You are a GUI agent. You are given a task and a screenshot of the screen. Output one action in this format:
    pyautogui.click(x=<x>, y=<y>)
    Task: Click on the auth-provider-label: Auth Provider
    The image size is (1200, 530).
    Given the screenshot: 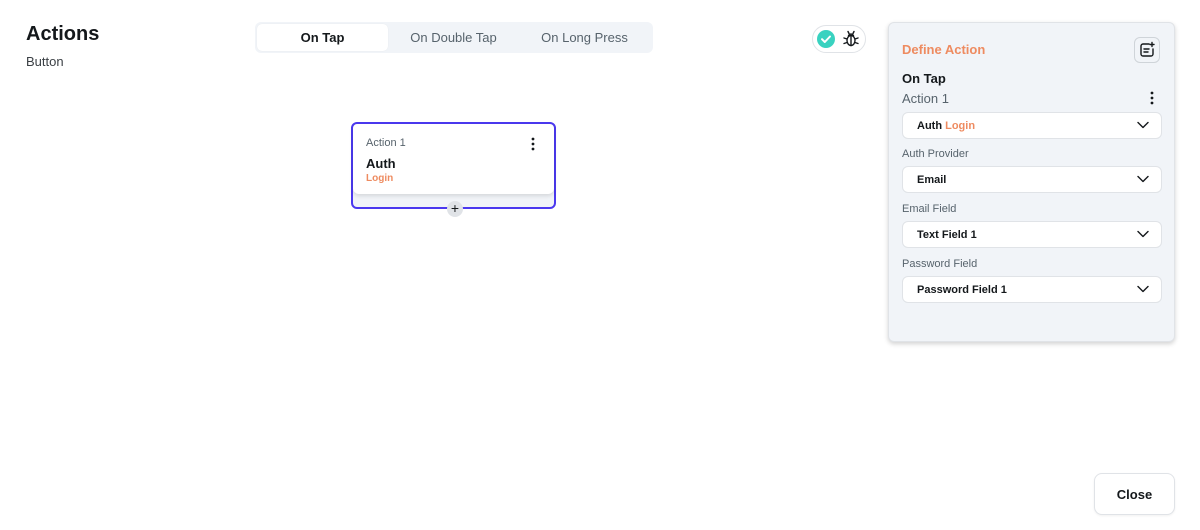 What is the action you would take?
    pyautogui.click(x=935, y=154)
    